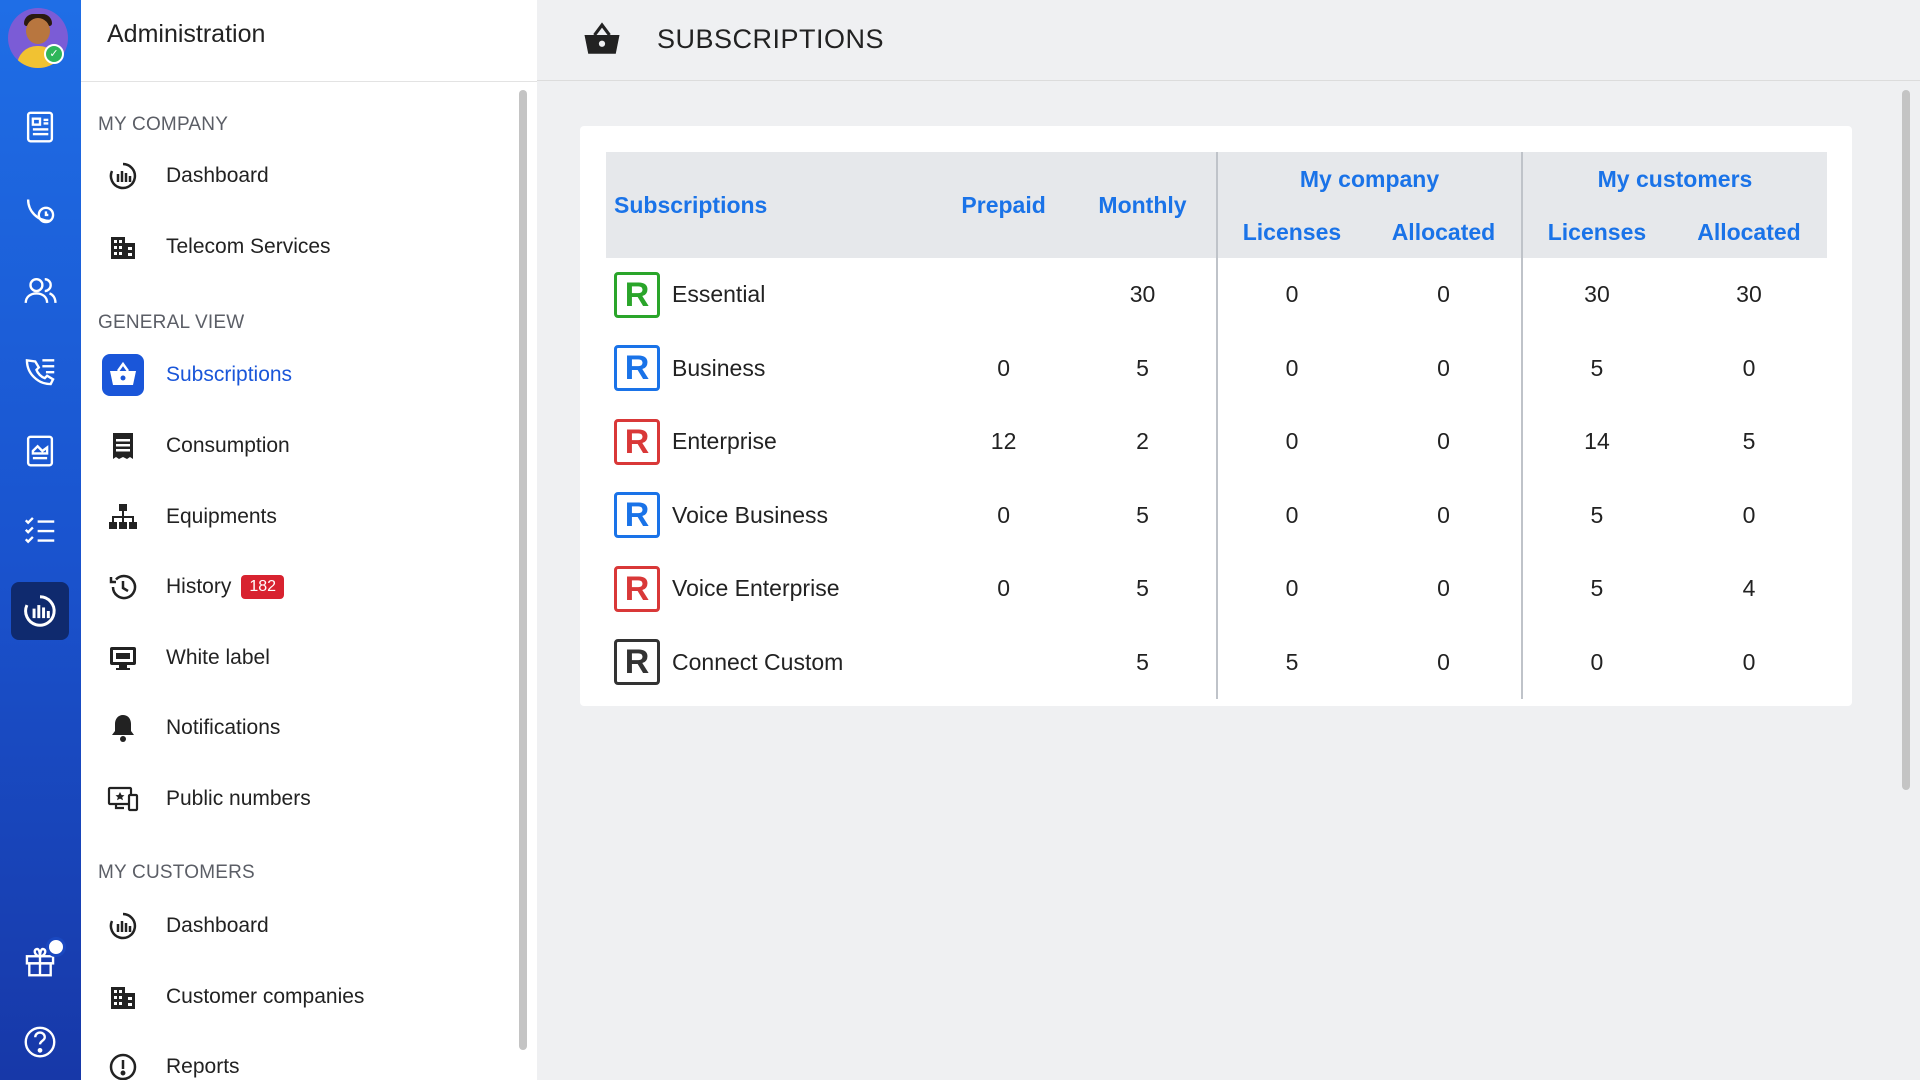  Describe the element at coordinates (123, 1063) in the screenshot. I see `alert-circle-icon` at that location.